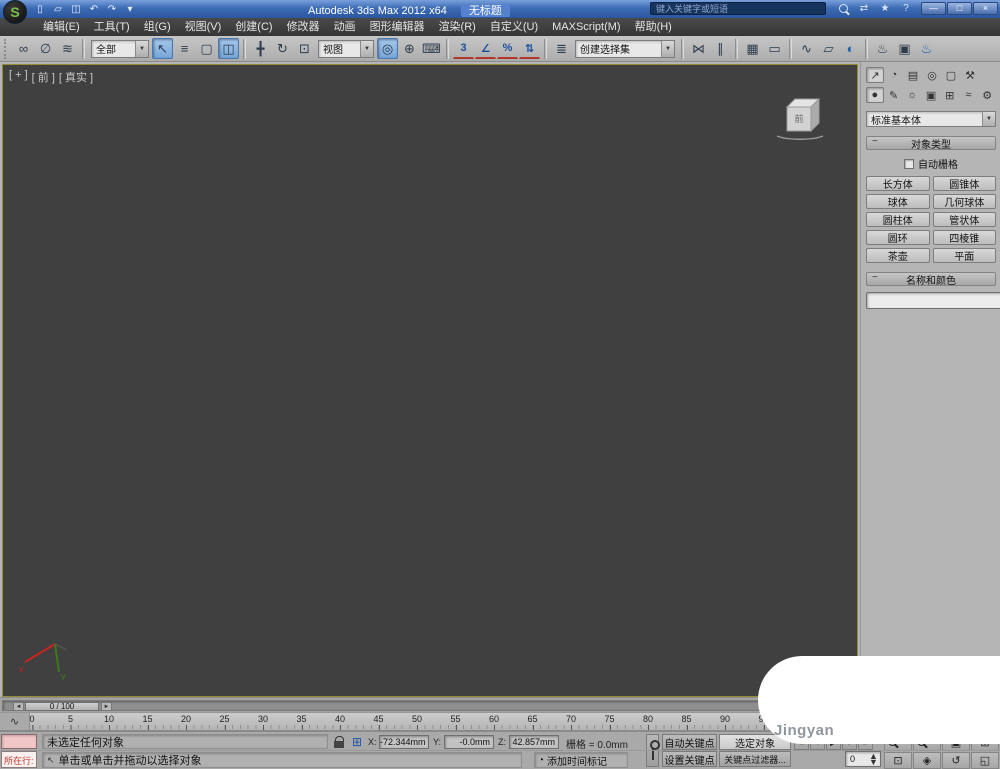  I want to click on quick-access-dropdown-icon: ▾, so click(130, 9).